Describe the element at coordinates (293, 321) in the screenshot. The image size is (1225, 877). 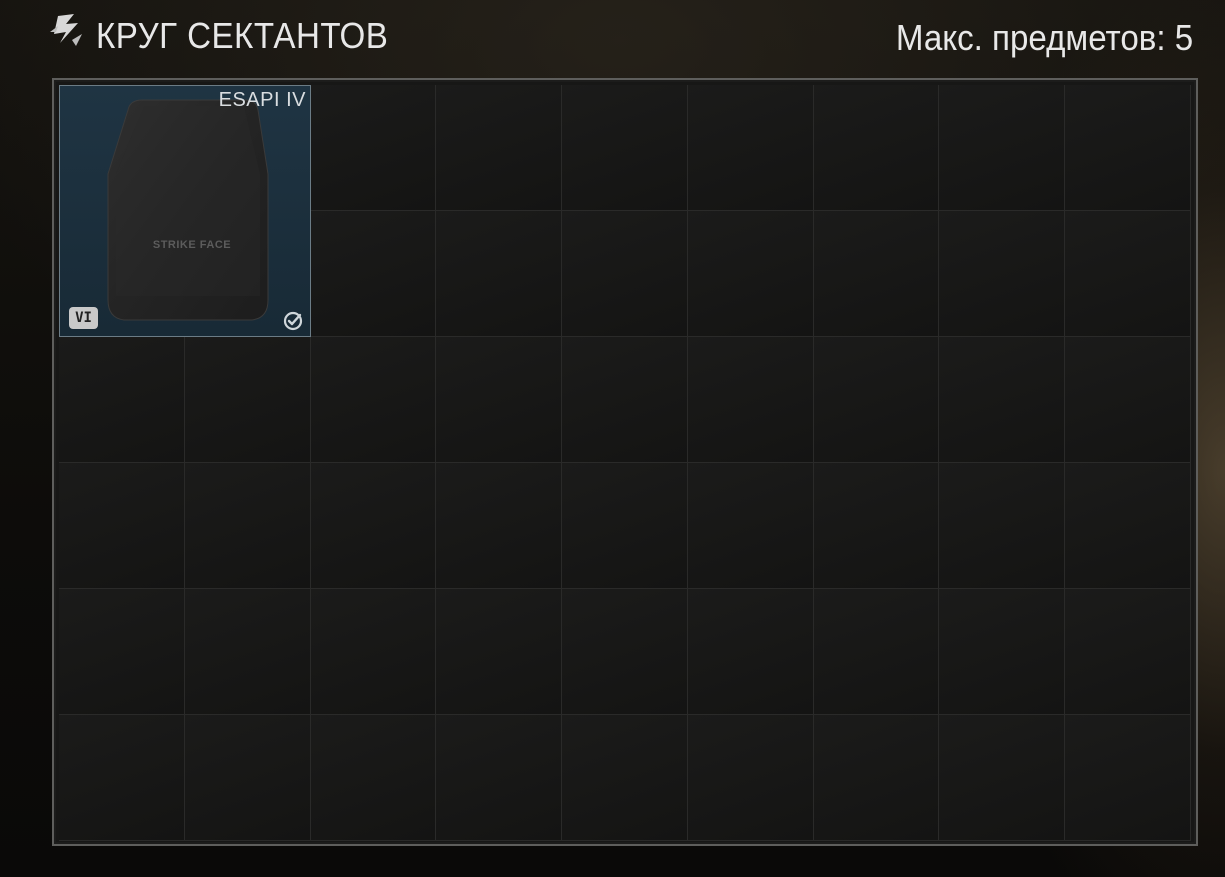
I see `checkmark-circle-icon` at that location.